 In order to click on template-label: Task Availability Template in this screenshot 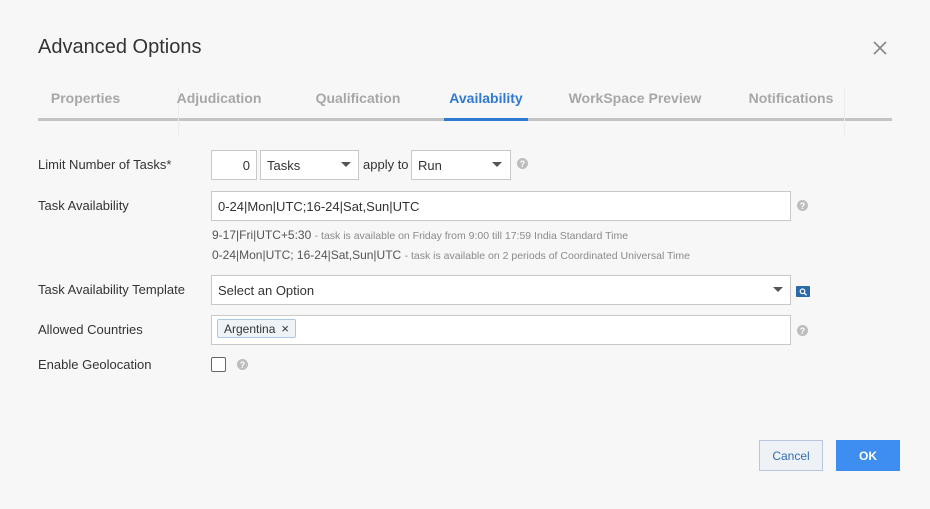, I will do `click(111, 289)`.